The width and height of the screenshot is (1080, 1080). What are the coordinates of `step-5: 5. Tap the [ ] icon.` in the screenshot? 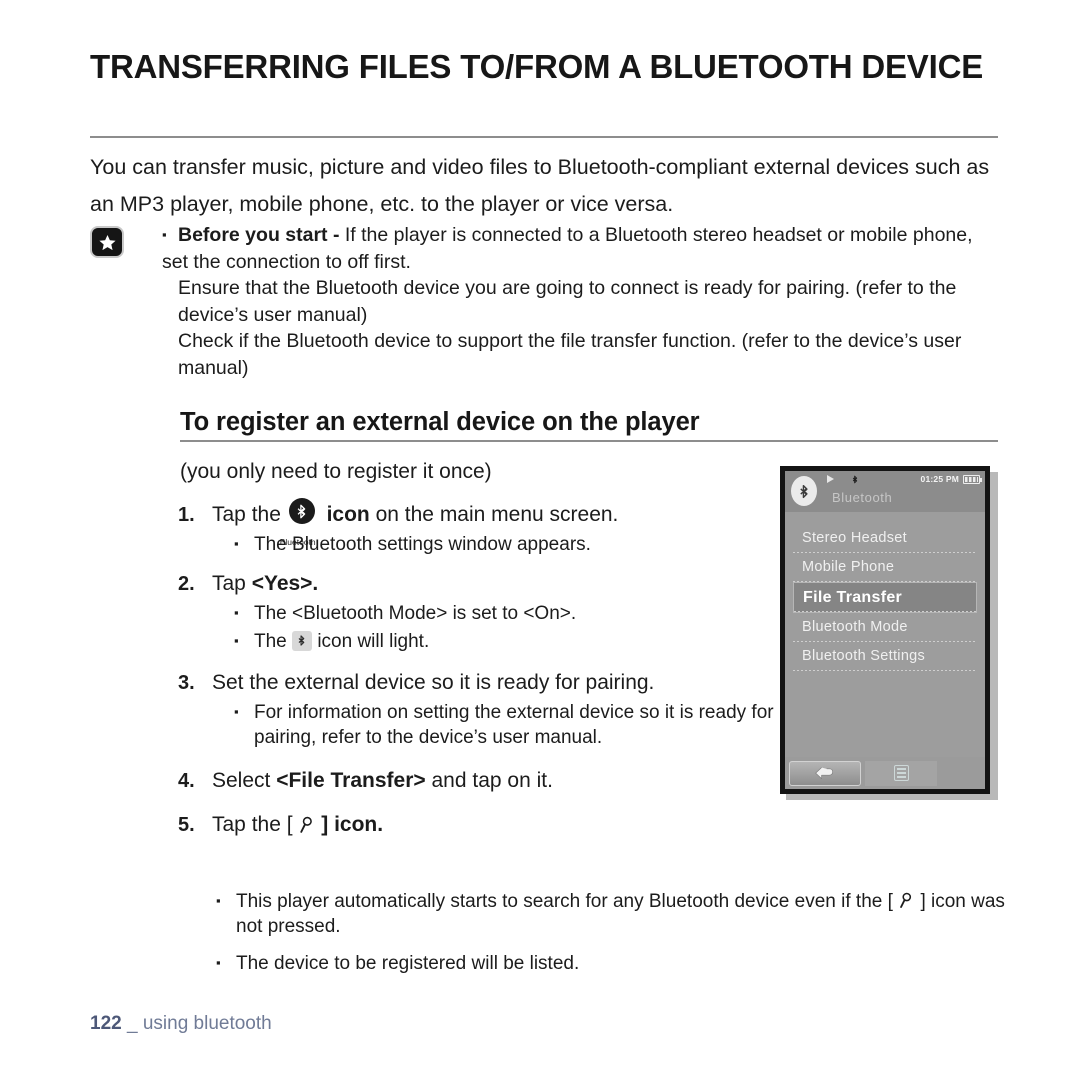 It's located at (478, 825).